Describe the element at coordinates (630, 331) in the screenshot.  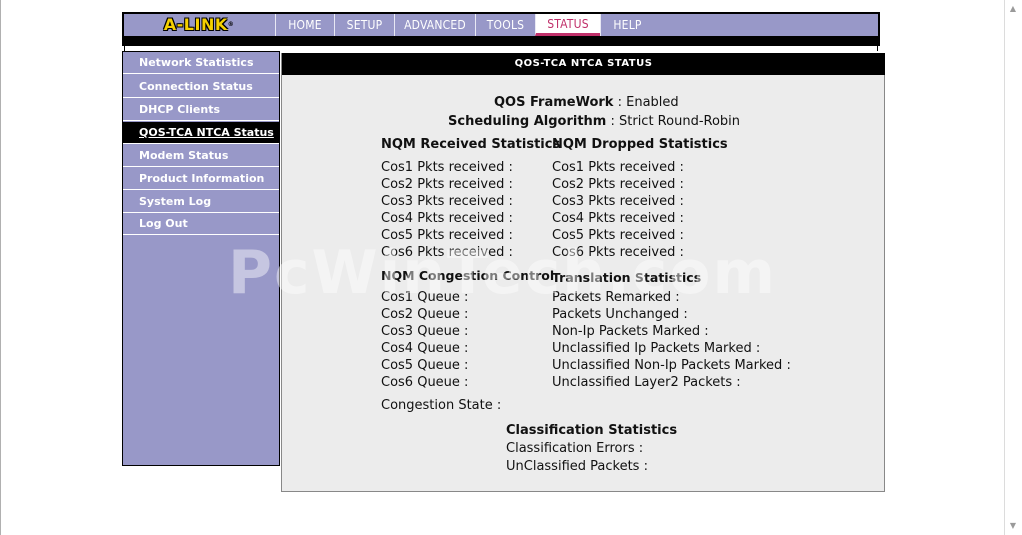
I see `translation-stat-row: Non-Ip Packets Marked :` at that location.